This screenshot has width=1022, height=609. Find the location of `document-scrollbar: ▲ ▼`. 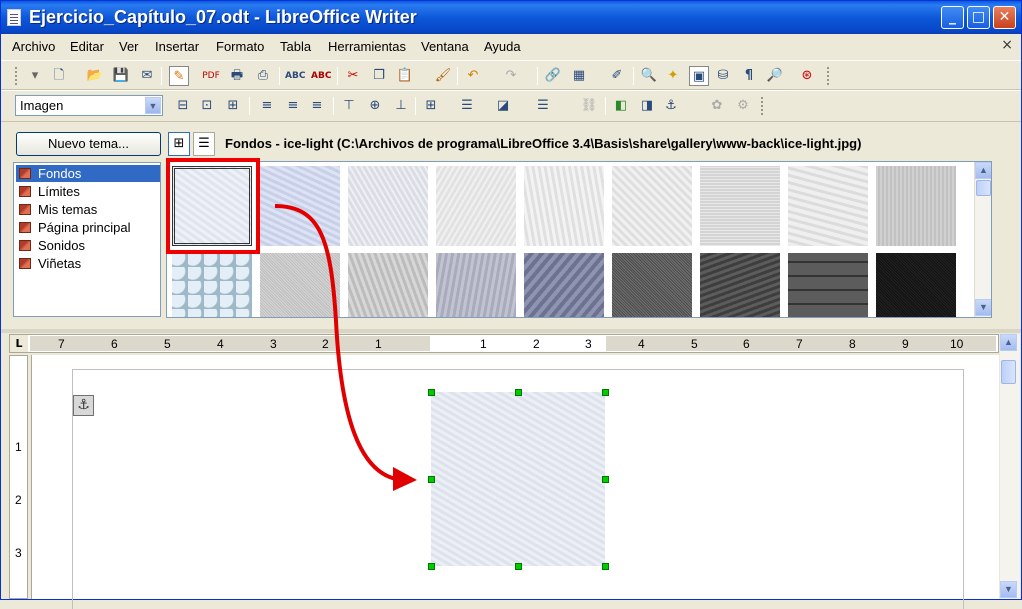

document-scrollbar: ▲ ▼ is located at coordinates (1010, 466).